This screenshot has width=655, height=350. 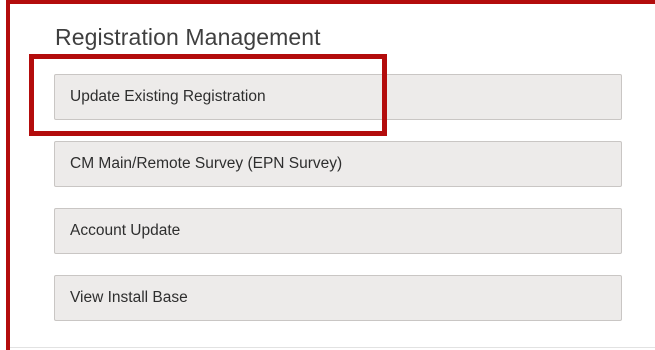 What do you see at coordinates (188, 37) in the screenshot?
I see `page-title: Registration Management` at bounding box center [188, 37].